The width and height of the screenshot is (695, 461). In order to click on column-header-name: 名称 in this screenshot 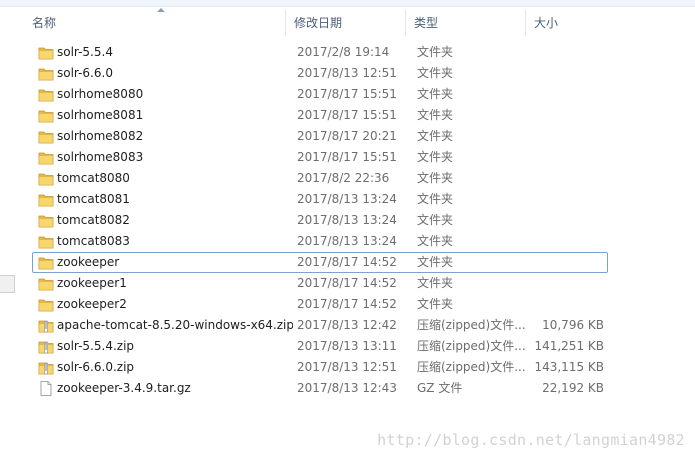, I will do `click(155, 22)`.